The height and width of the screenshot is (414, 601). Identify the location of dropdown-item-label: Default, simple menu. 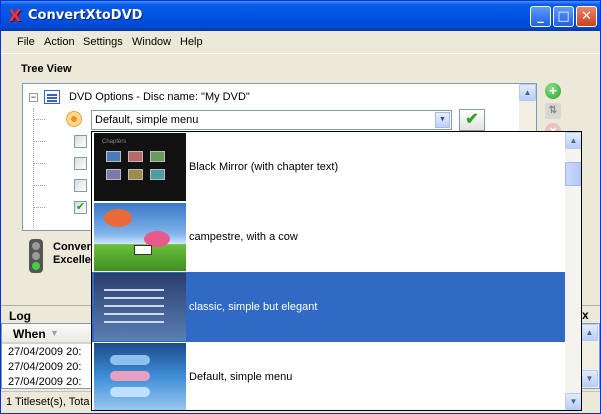
(241, 377).